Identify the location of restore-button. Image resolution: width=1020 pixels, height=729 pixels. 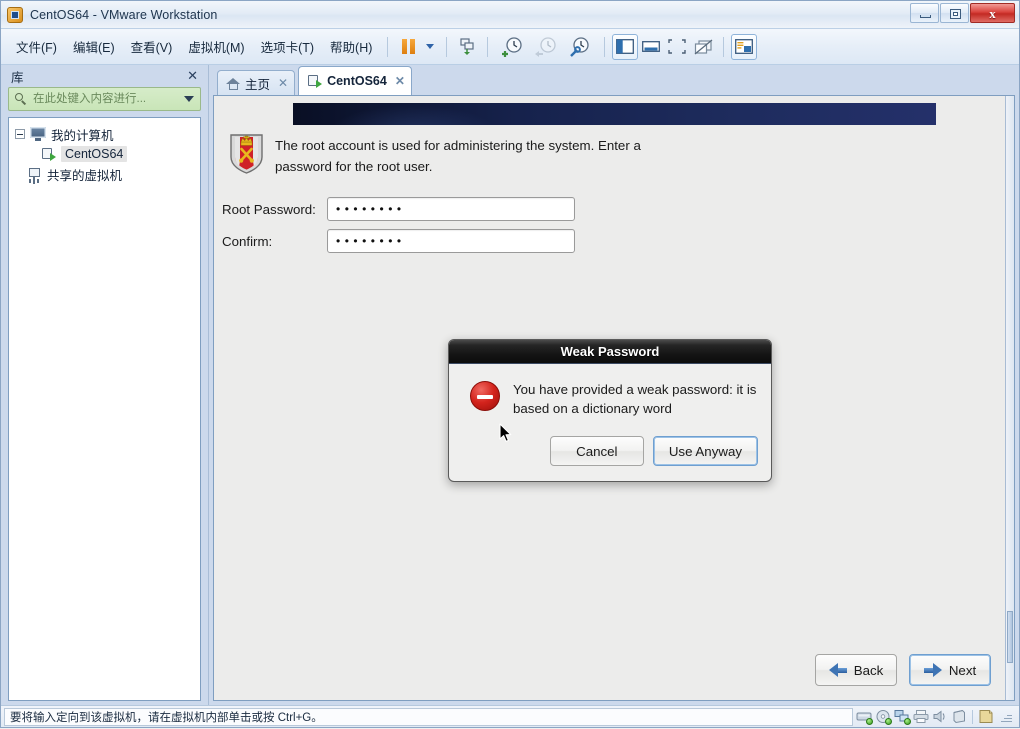
(954, 13).